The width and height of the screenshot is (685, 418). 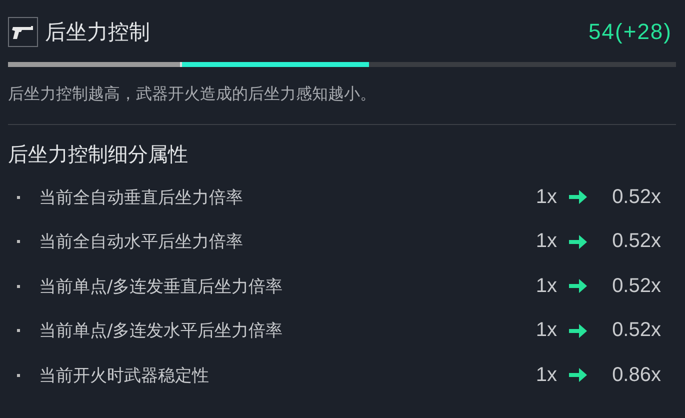 I want to click on new-value: 0.86x, so click(x=636, y=375).